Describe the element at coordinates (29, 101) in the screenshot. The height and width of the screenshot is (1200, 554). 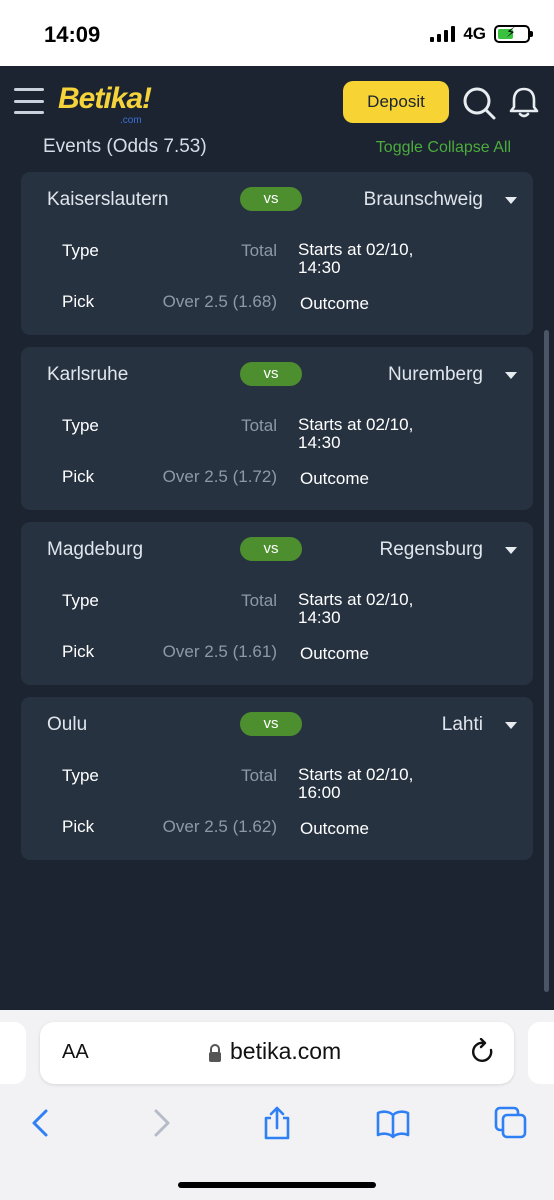
I see `hamburger-menu-icon` at that location.